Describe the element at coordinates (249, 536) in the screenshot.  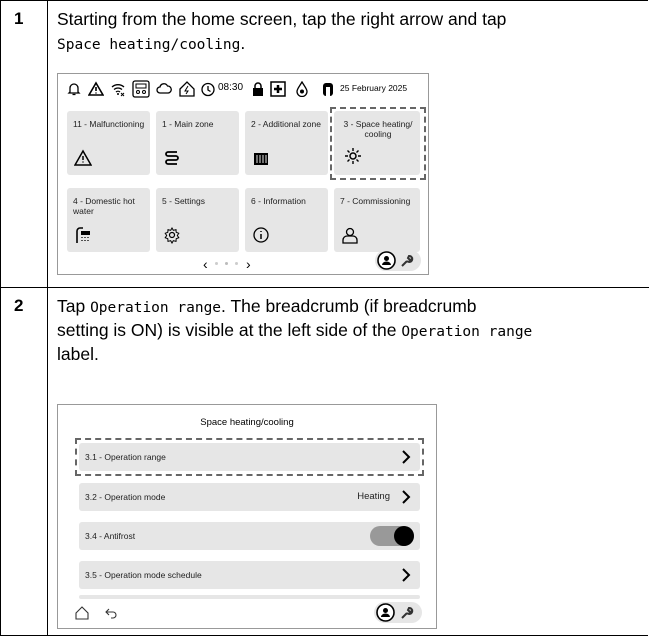
I see `menu-row-antifrost: 3.4 - Antifrost` at that location.